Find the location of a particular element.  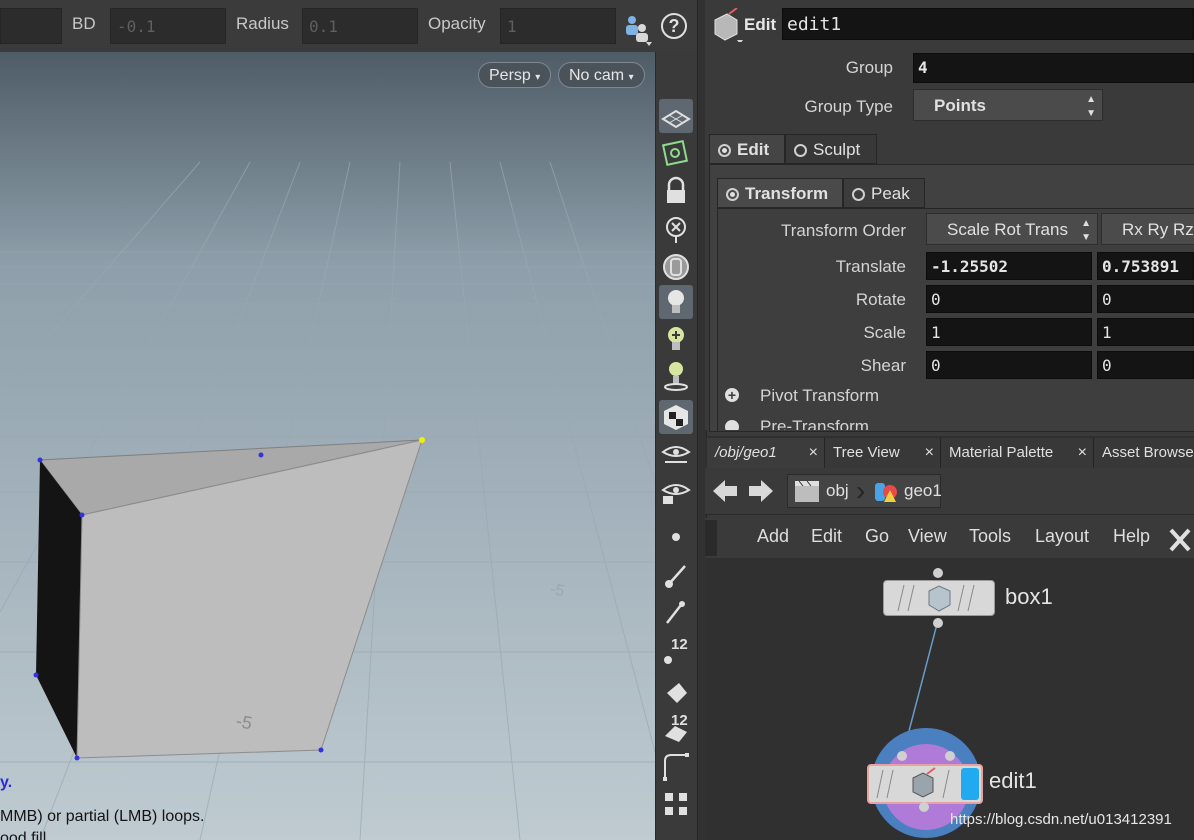

display-options-icon is located at coordinates (638, 29).